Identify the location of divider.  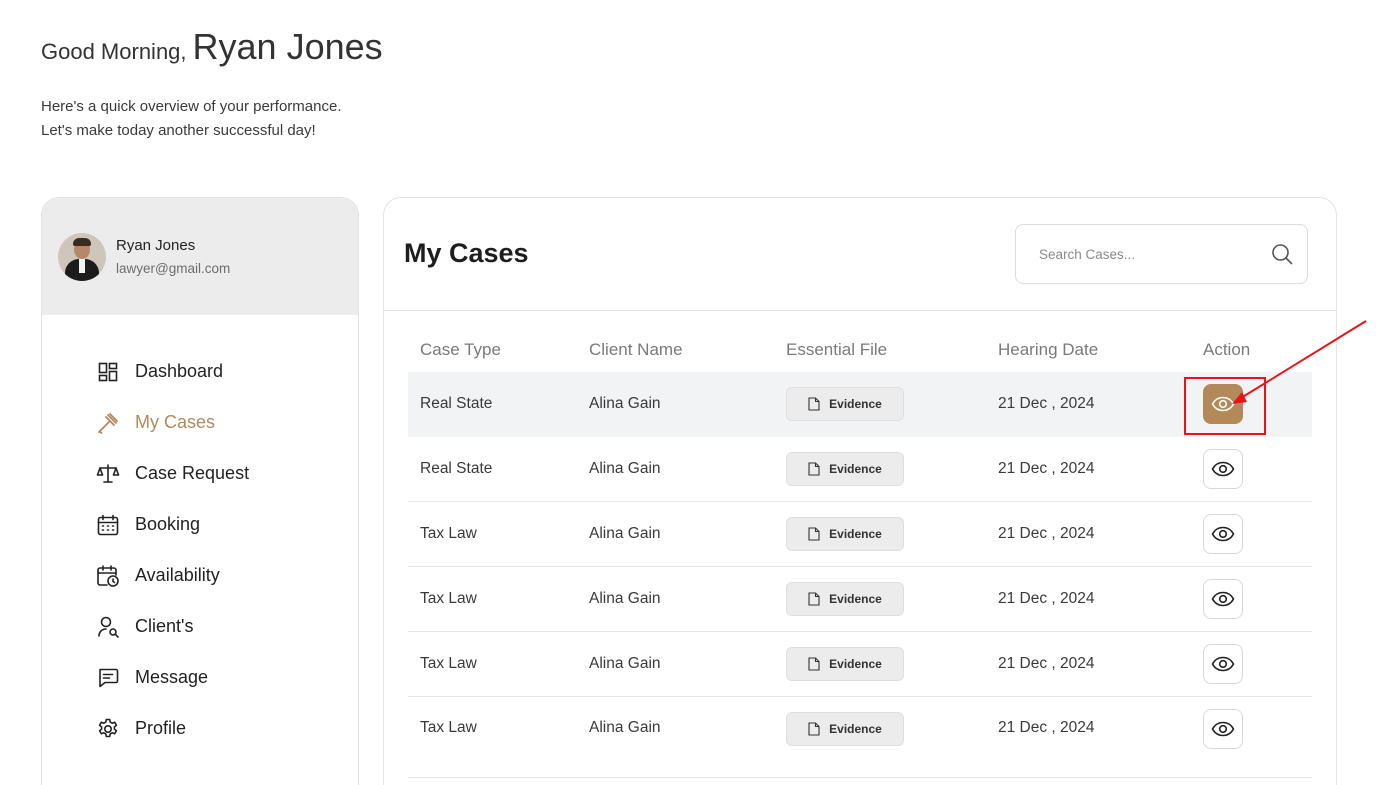
(860, 310).